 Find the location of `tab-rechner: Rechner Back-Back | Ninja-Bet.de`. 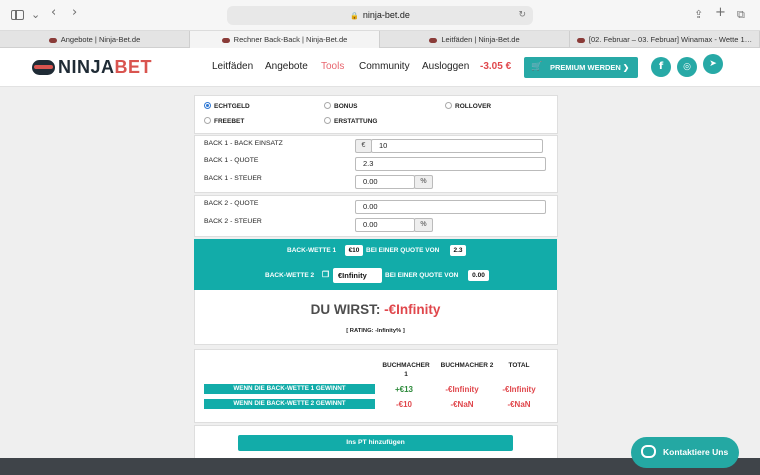

tab-rechner: Rechner Back-Back | Ninja-Bet.de is located at coordinates (285, 39).